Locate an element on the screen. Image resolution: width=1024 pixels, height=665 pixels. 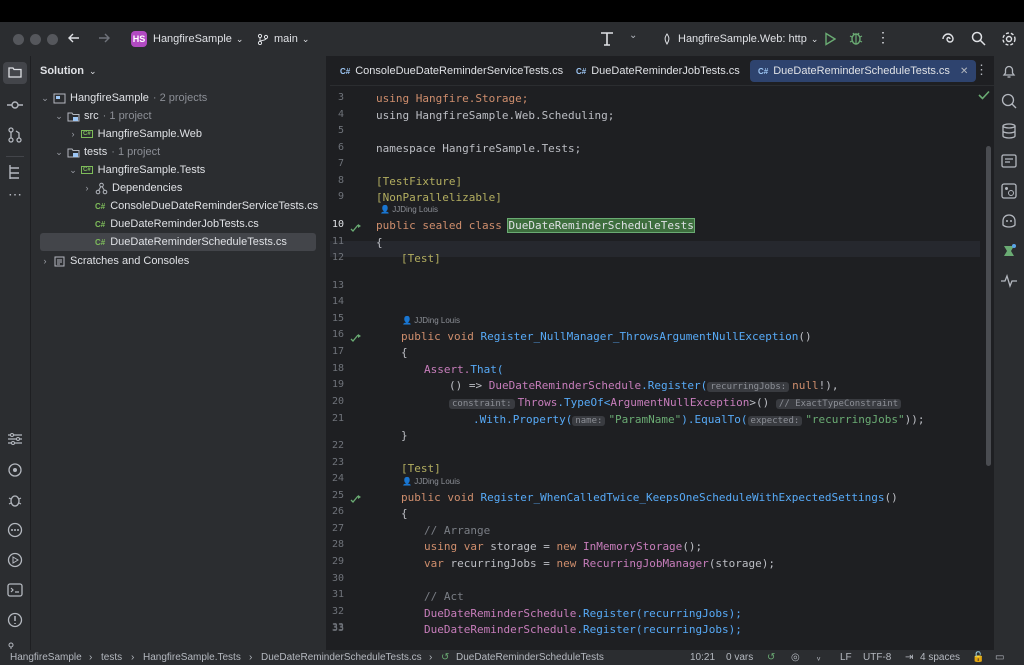
maximize-window-button is located at coordinates (52, 39).